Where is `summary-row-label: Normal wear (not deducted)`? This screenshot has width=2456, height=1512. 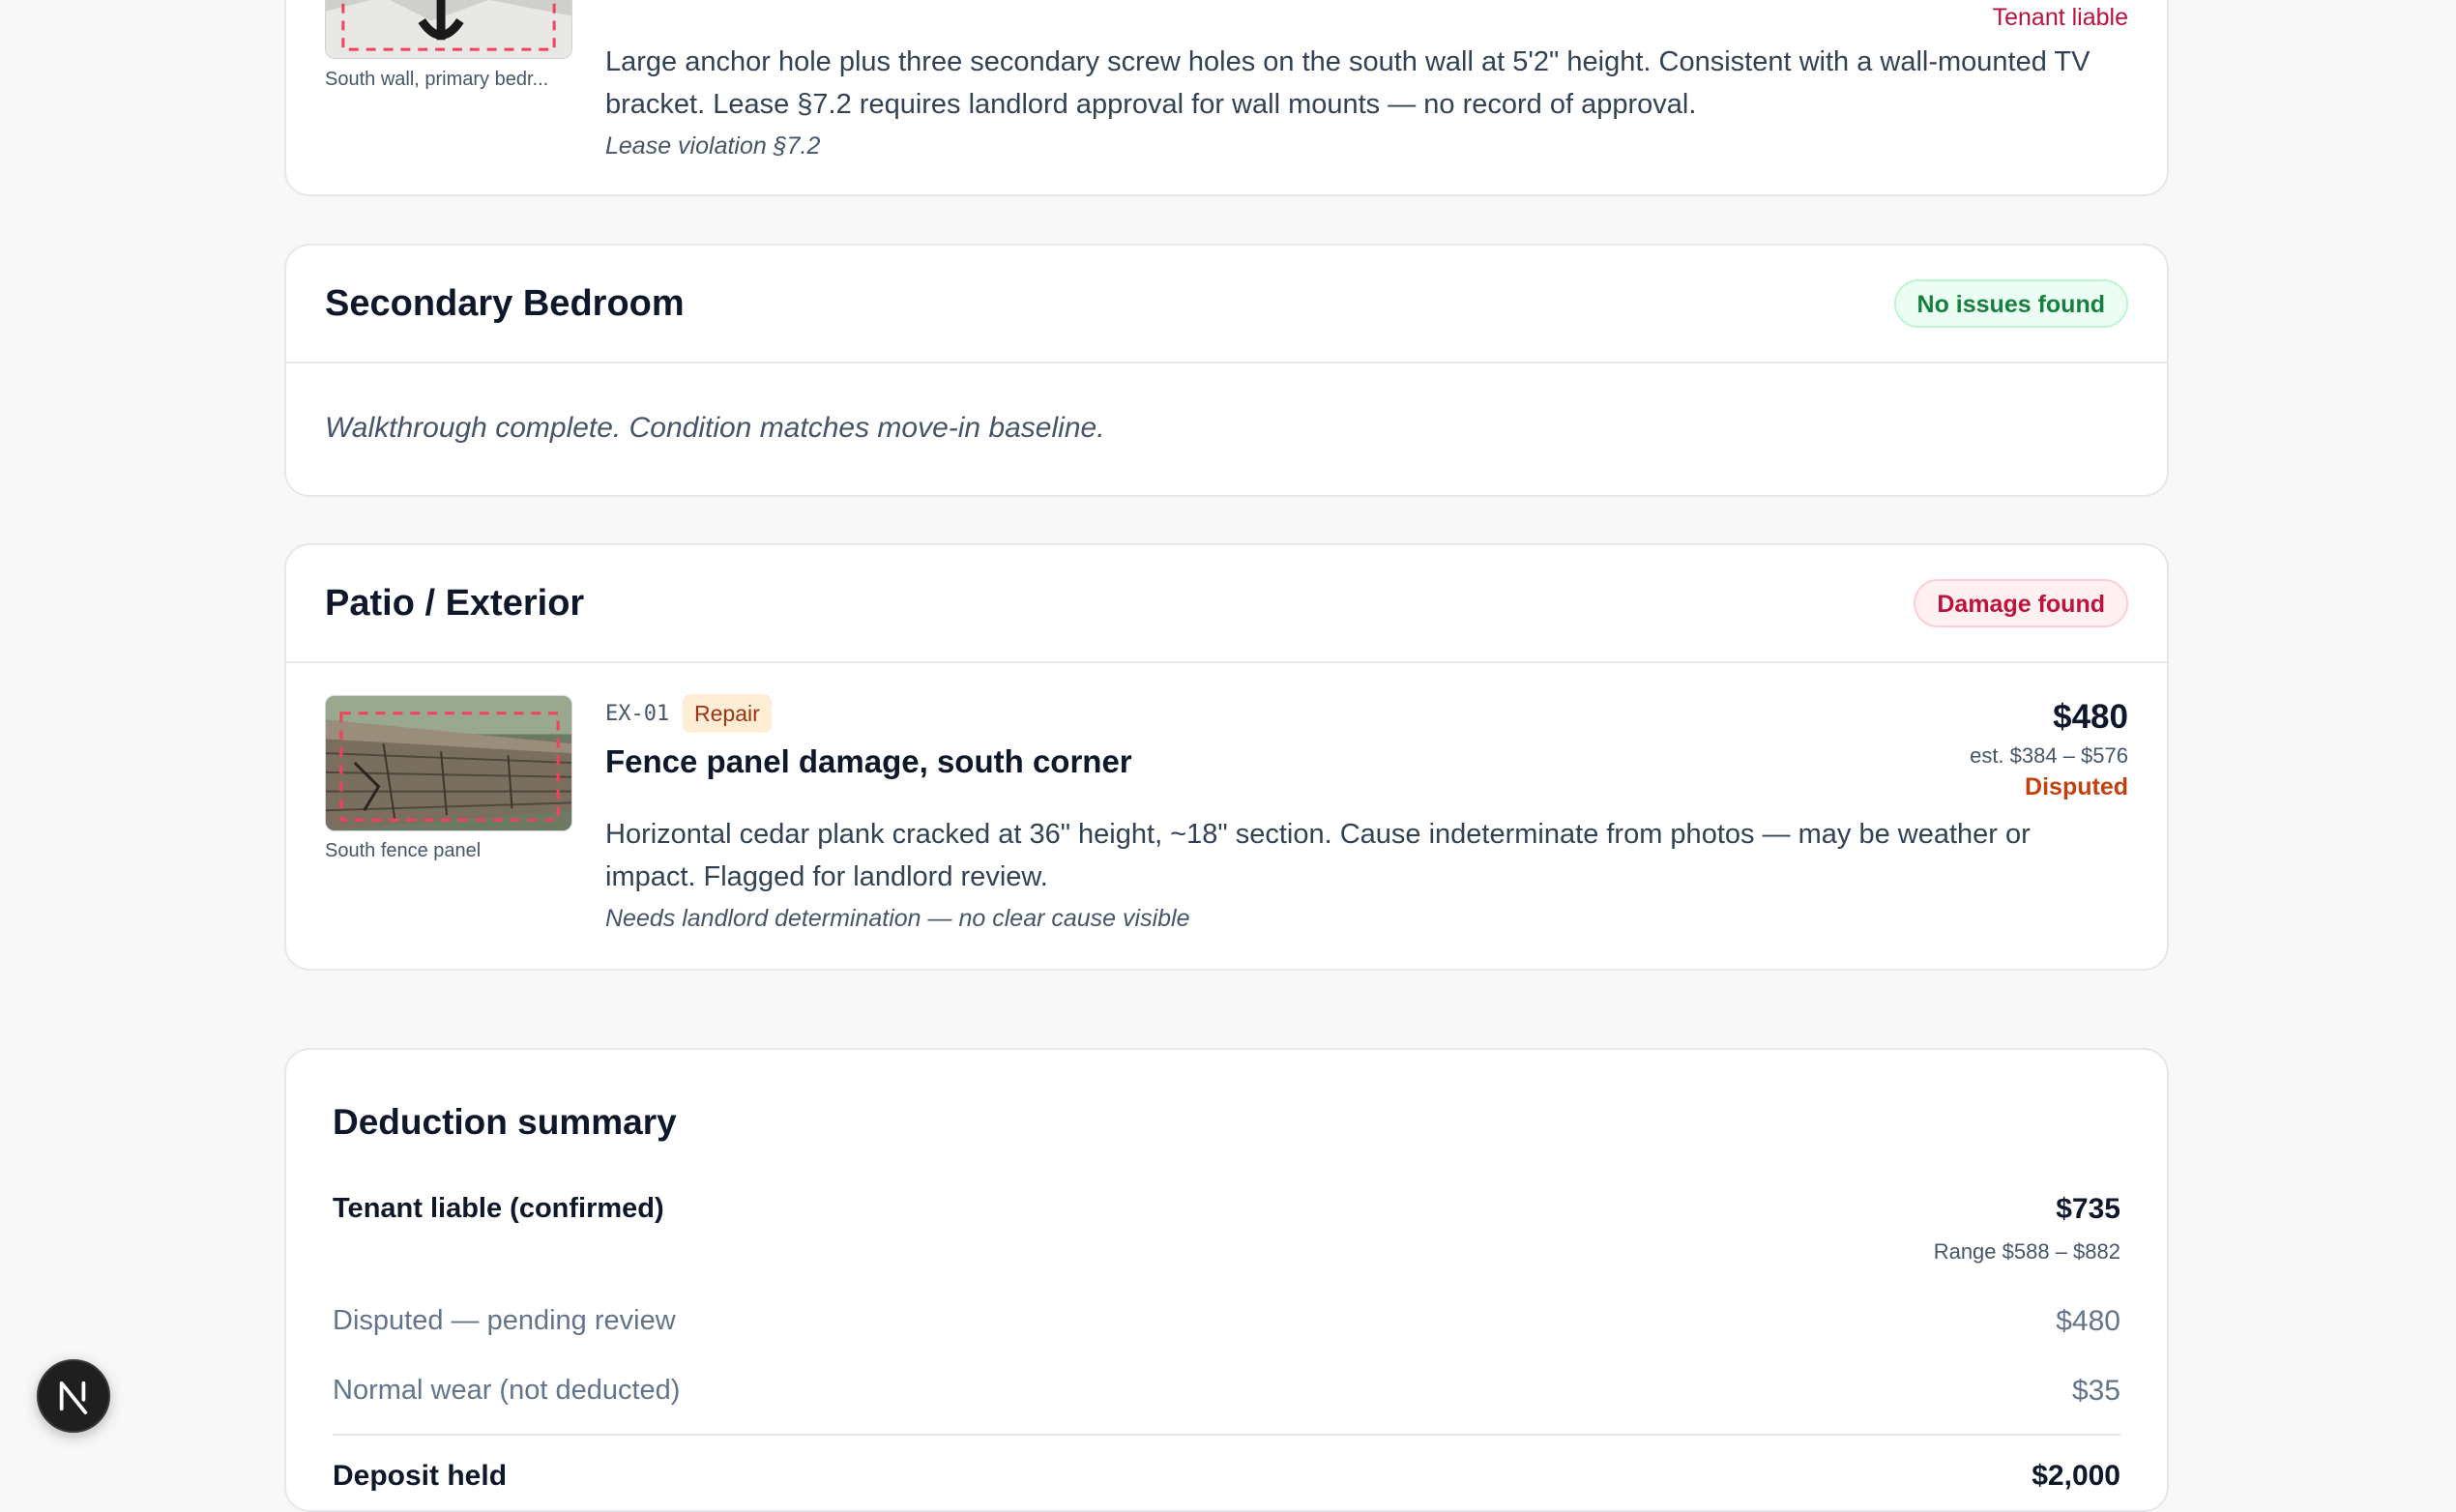 summary-row-label: Normal wear (not deducted) is located at coordinates (507, 1390).